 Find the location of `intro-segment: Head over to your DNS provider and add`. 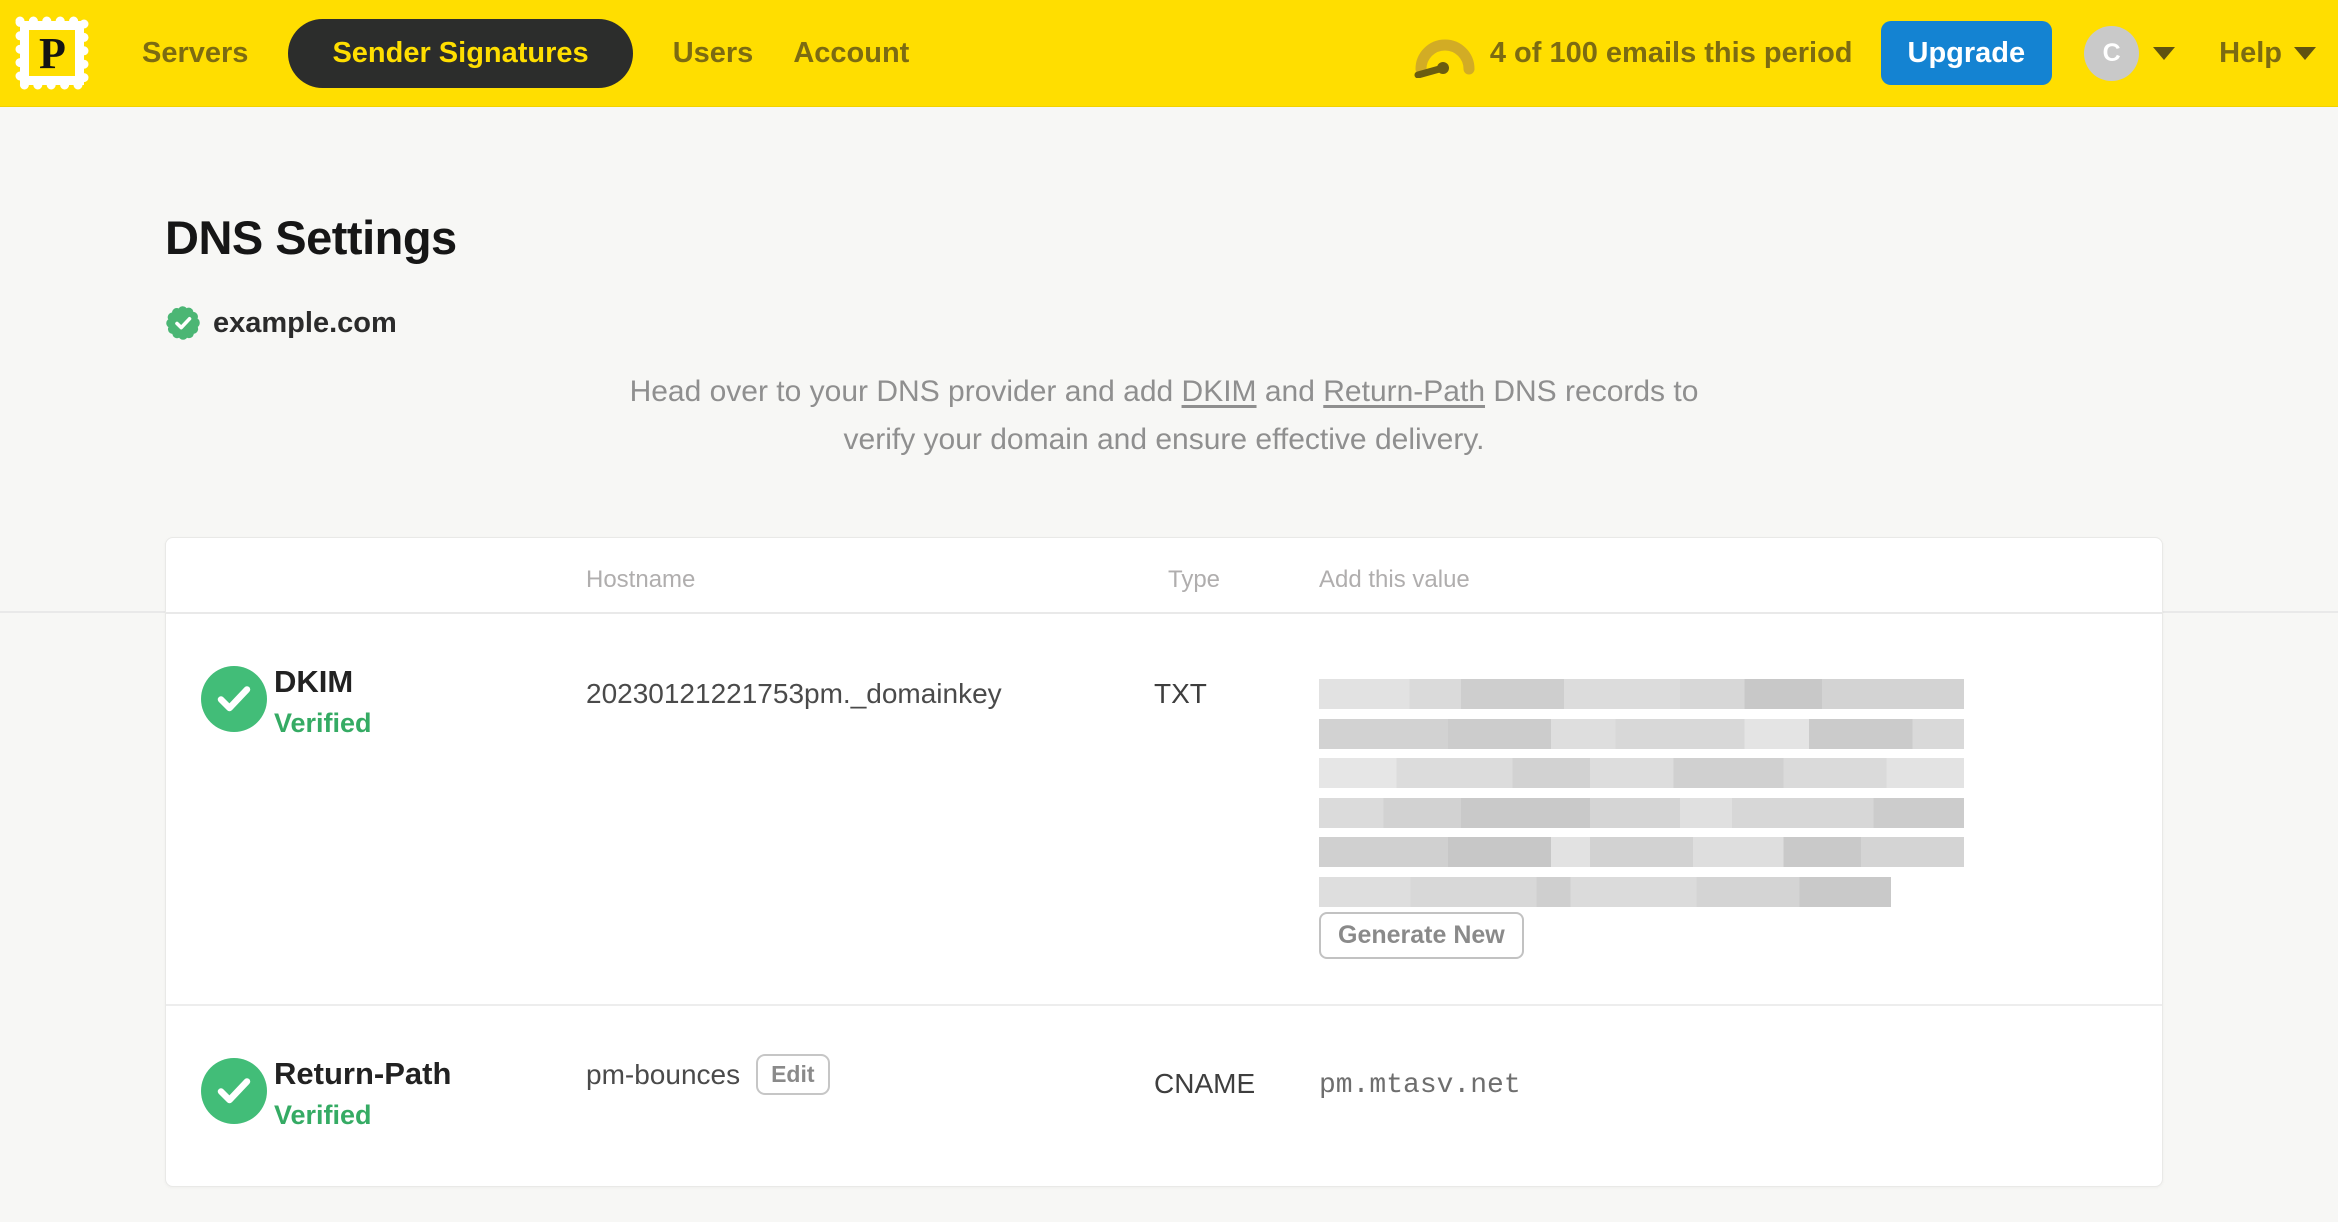

intro-segment: Head over to your DNS provider and add is located at coordinates (905, 391).